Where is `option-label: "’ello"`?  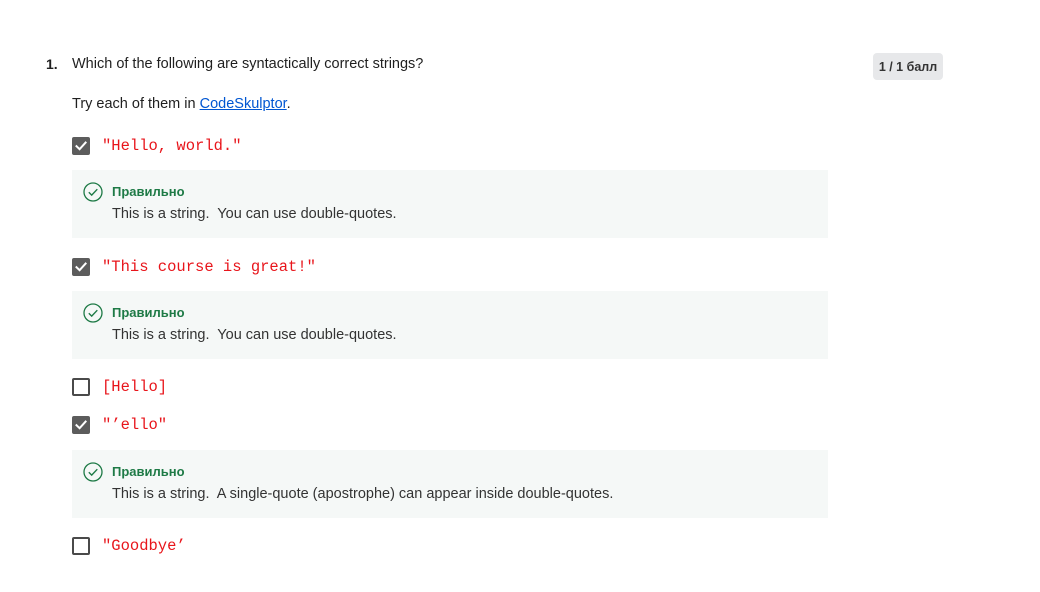
option-label: "’ello" is located at coordinates (135, 425).